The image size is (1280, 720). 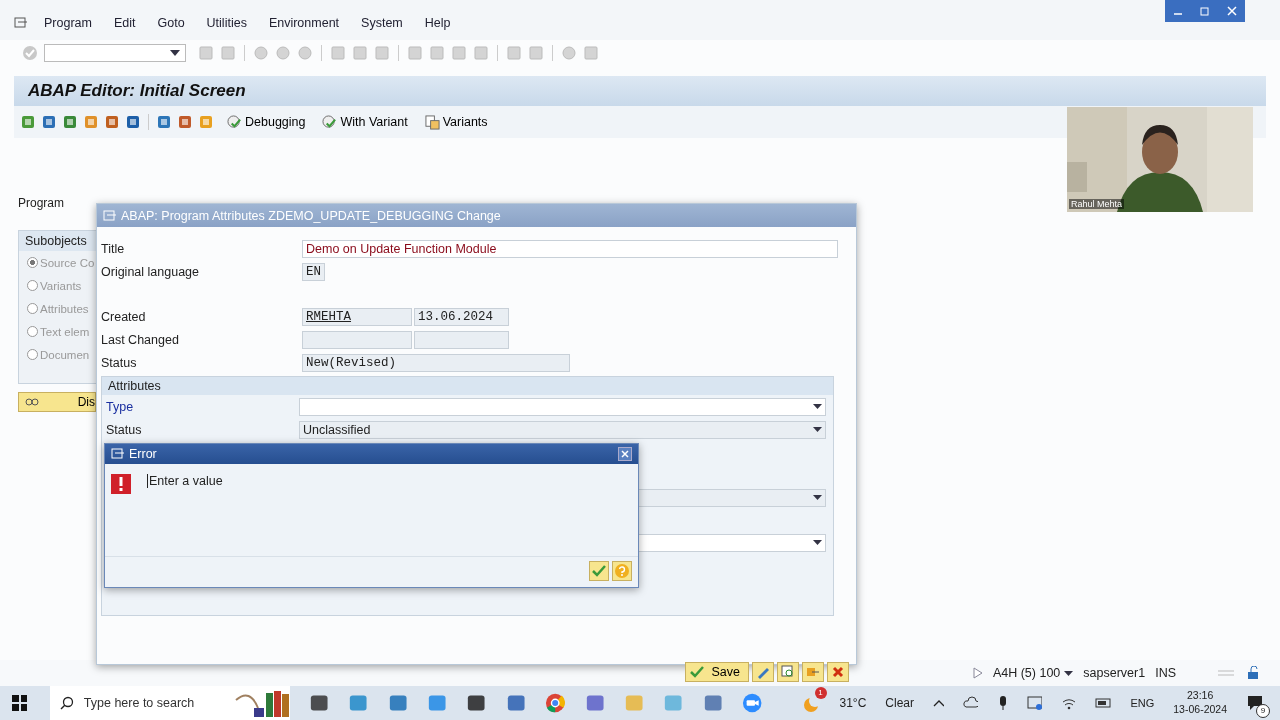 I want to click on error-message: Enter a value, so click(x=185, y=481).